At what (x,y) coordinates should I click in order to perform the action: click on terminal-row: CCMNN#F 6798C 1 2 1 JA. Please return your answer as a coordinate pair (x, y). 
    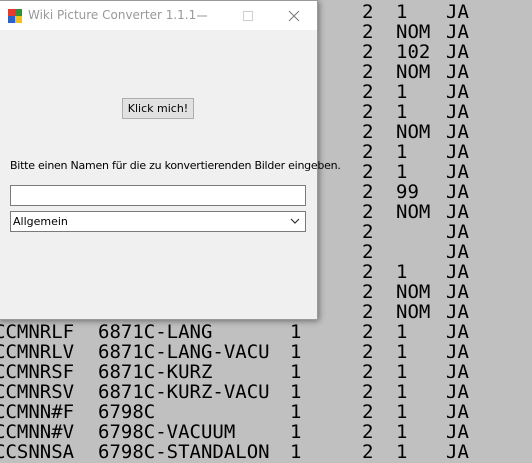
    Looking at the image, I should click on (266, 412).